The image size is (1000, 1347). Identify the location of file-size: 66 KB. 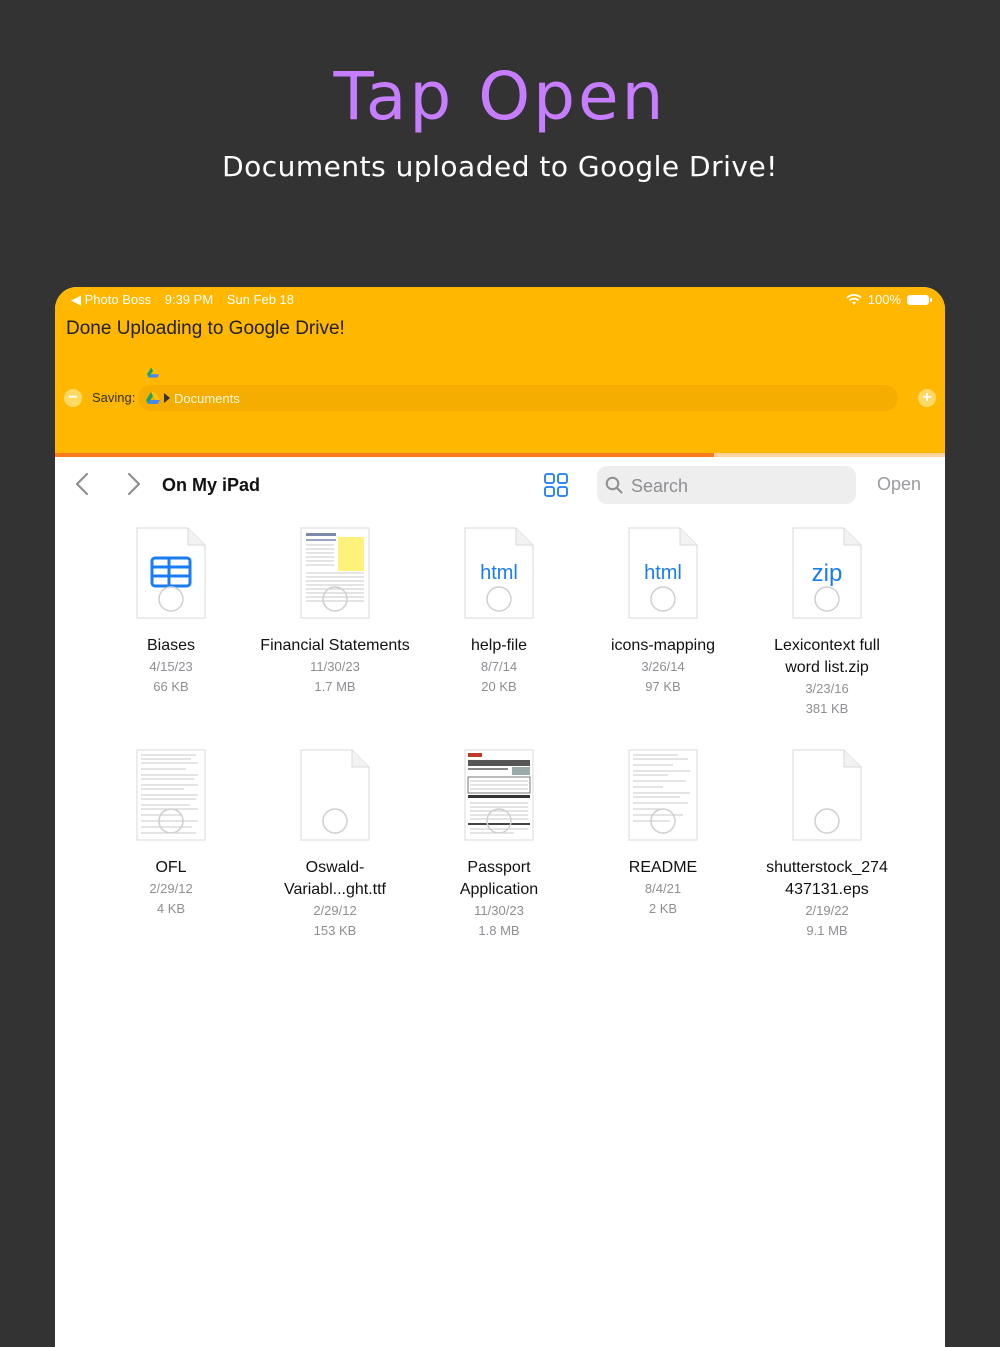
(171, 686).